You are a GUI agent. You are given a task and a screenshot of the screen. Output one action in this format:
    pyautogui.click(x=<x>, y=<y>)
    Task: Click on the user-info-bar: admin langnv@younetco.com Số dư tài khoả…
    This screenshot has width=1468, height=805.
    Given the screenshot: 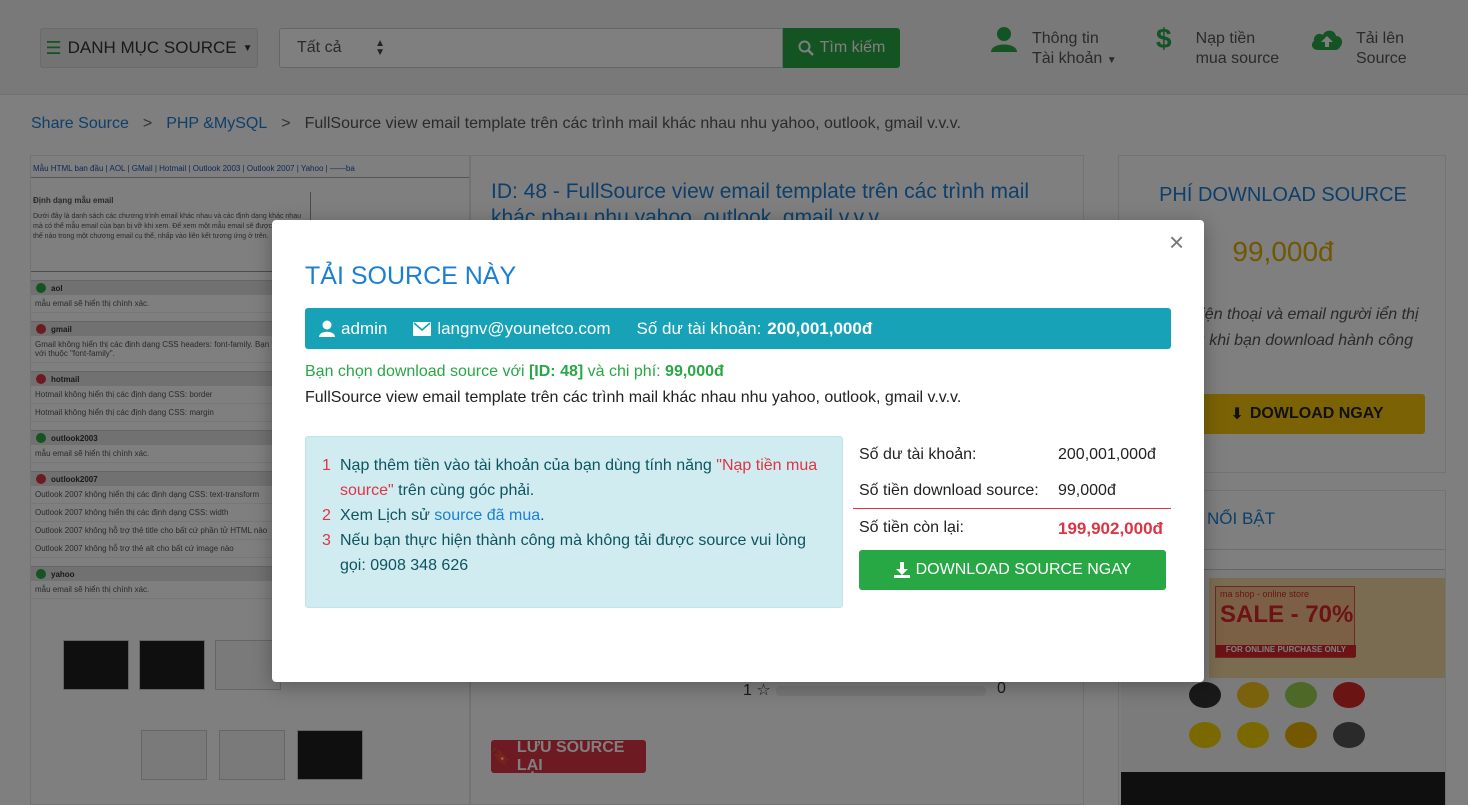 What is the action you would take?
    pyautogui.click(x=738, y=328)
    